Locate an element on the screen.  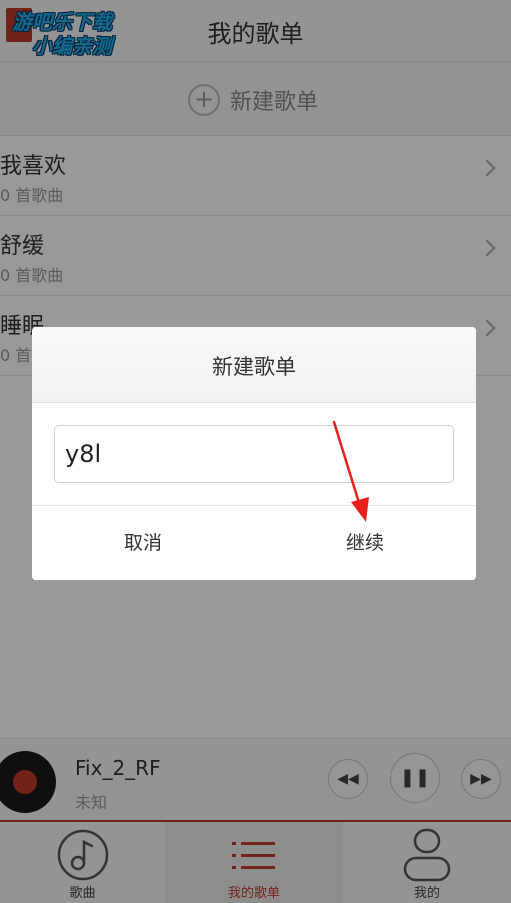
continue-button: 继续 is located at coordinates (365, 543).